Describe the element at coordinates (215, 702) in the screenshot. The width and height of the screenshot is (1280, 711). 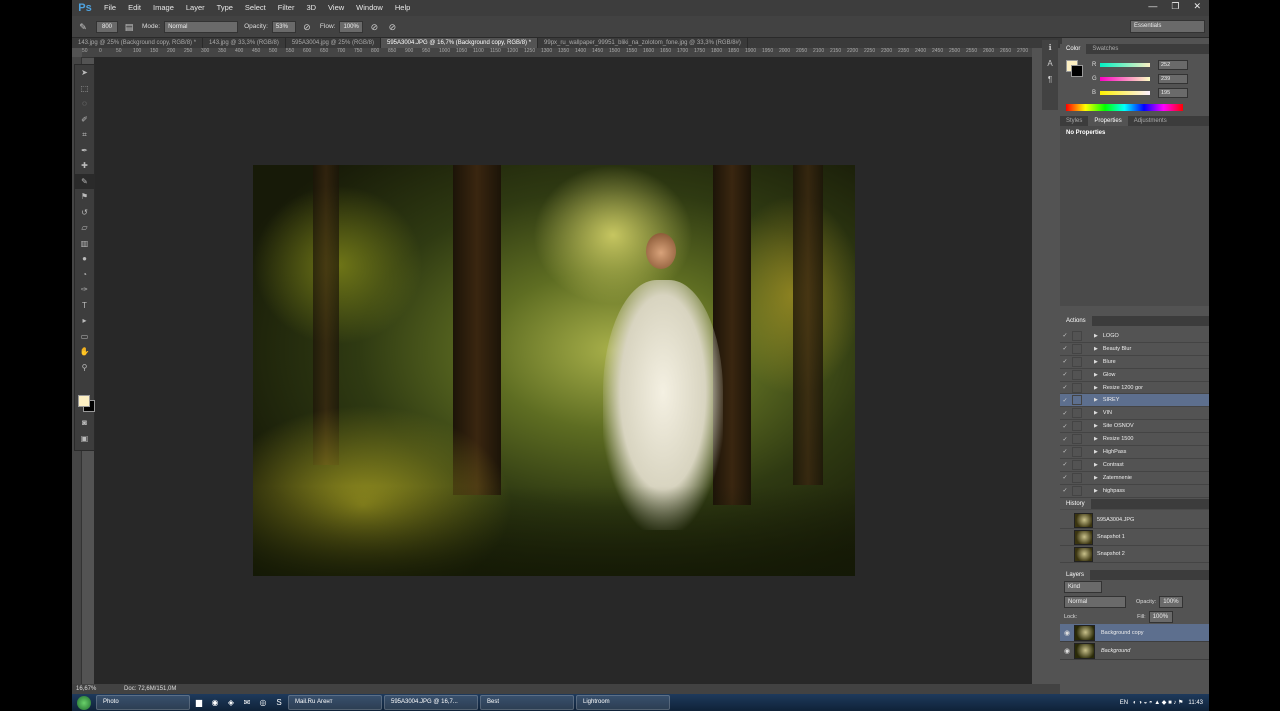
I see `firefox-icon: ◉` at that location.